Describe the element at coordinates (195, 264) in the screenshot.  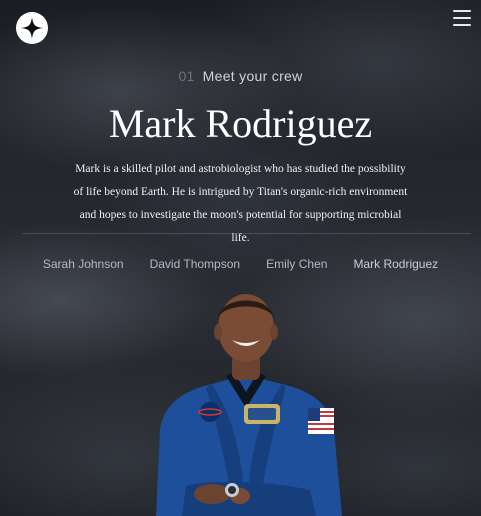
I see `crew-tab-david-thompson: David Thompson` at that location.